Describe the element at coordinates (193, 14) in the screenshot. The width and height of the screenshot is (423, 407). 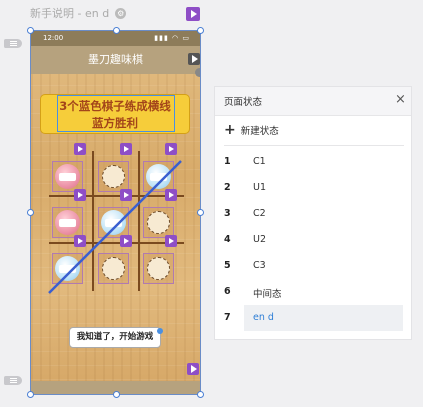
I see `page-play-icon` at that location.